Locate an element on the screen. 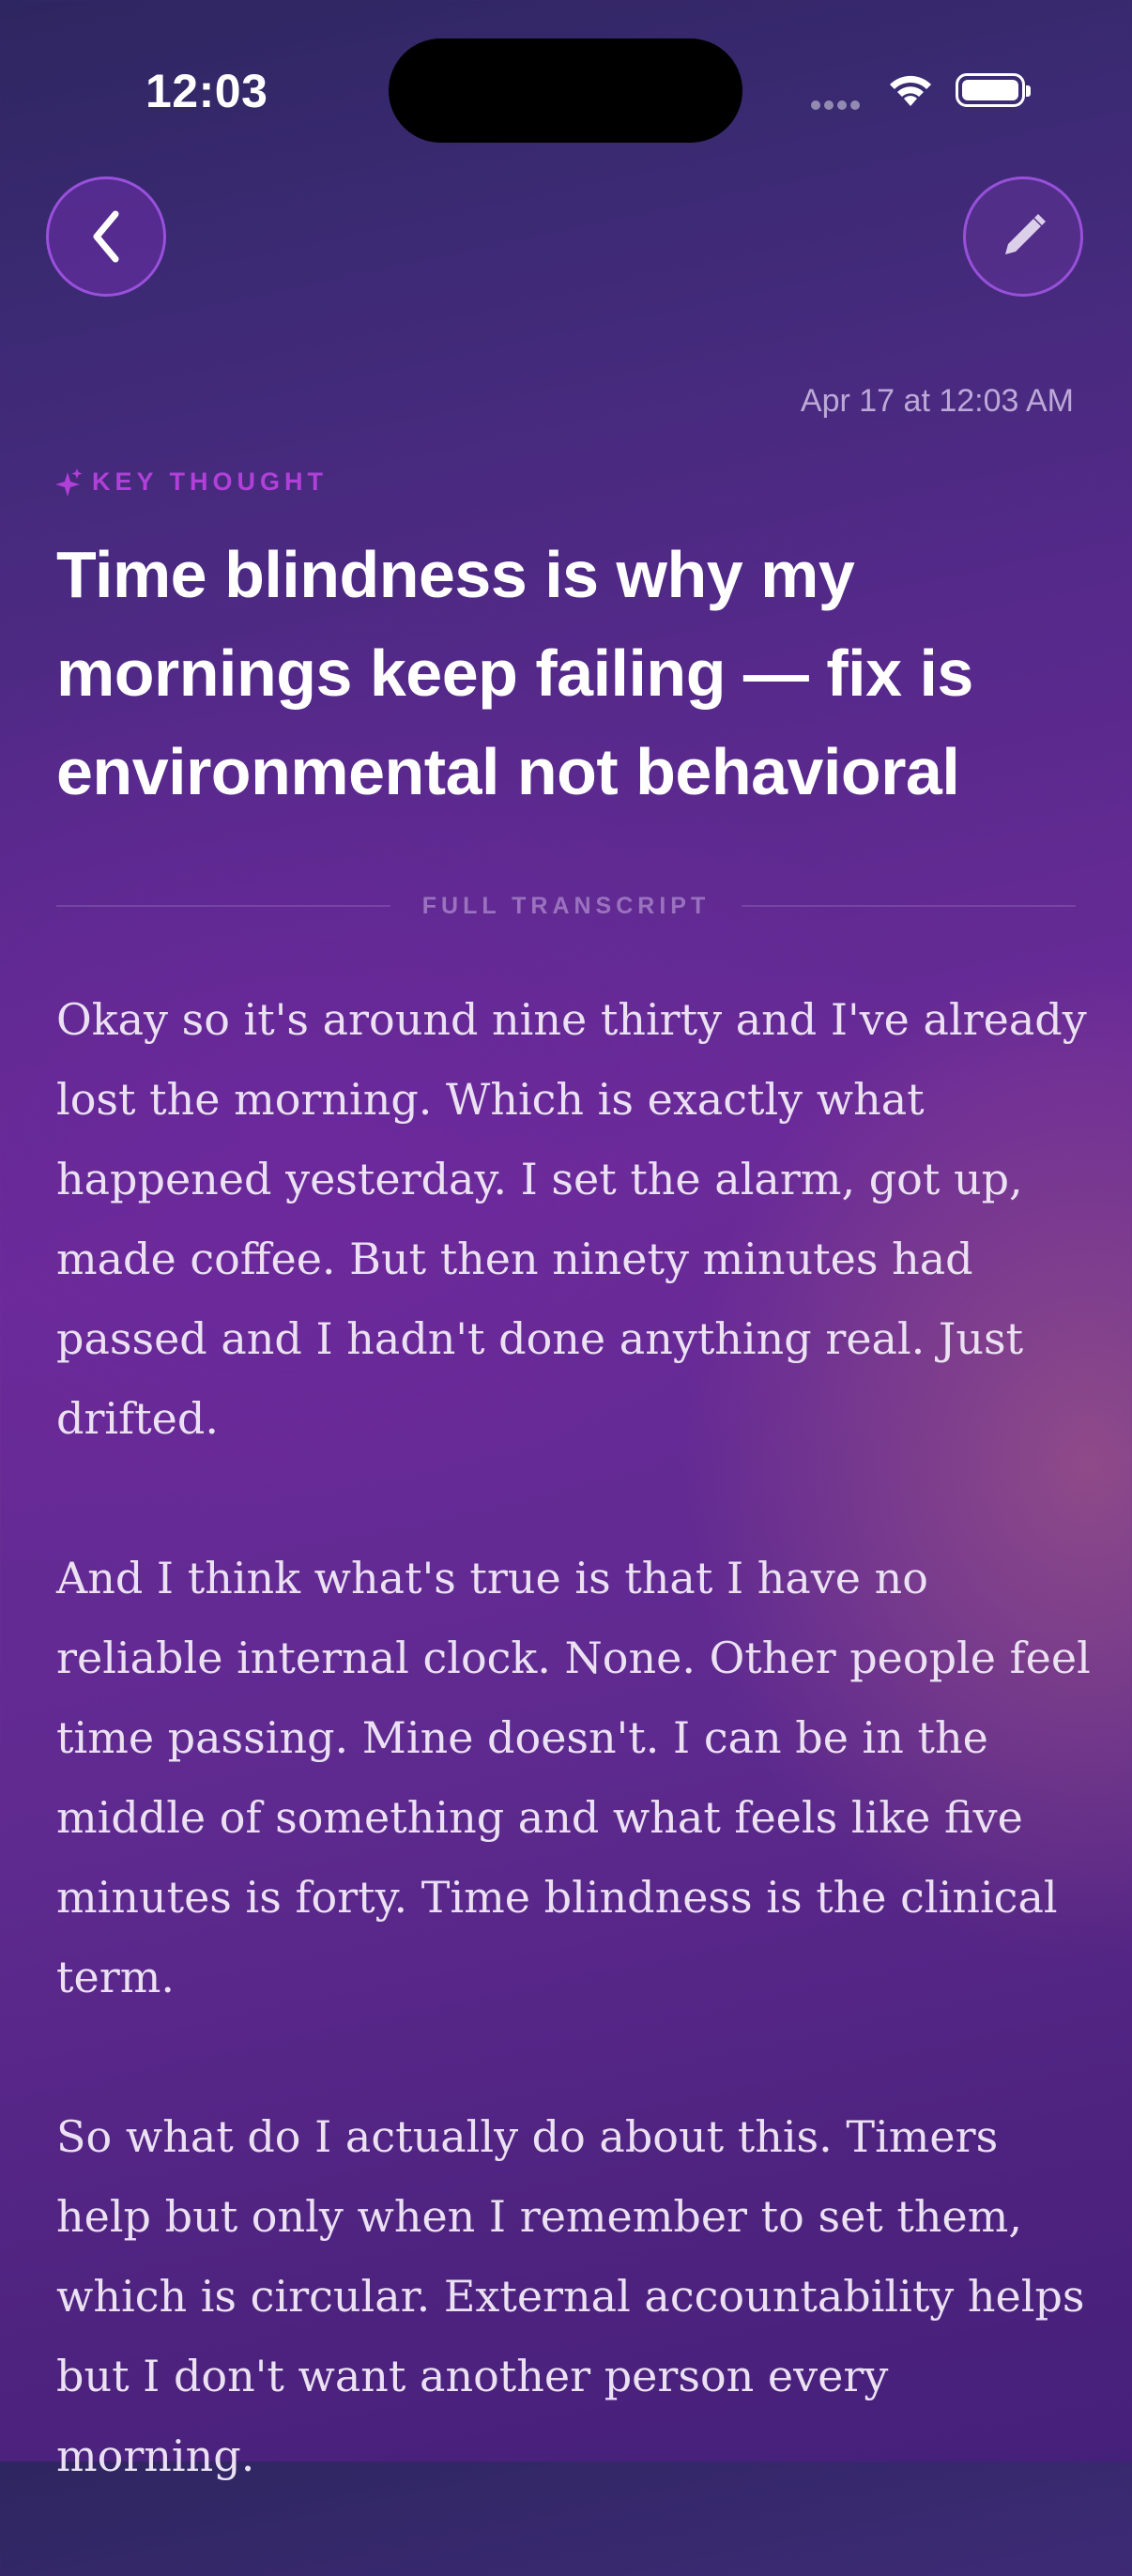 This screenshot has height=2576, width=1132. wifi-icon is located at coordinates (910, 91).